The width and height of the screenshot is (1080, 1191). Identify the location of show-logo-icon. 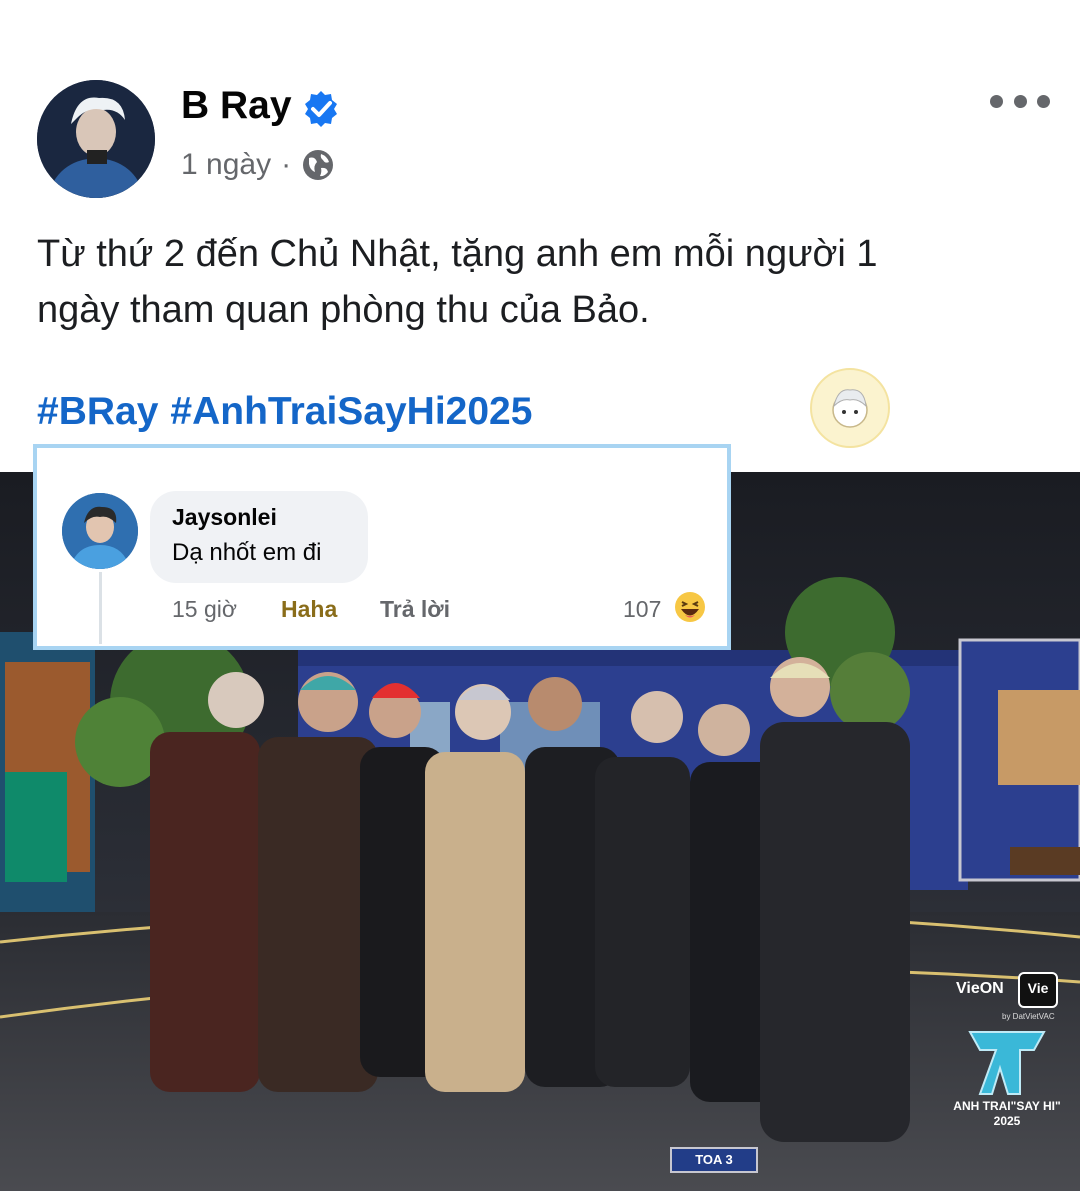
(1007, 1063).